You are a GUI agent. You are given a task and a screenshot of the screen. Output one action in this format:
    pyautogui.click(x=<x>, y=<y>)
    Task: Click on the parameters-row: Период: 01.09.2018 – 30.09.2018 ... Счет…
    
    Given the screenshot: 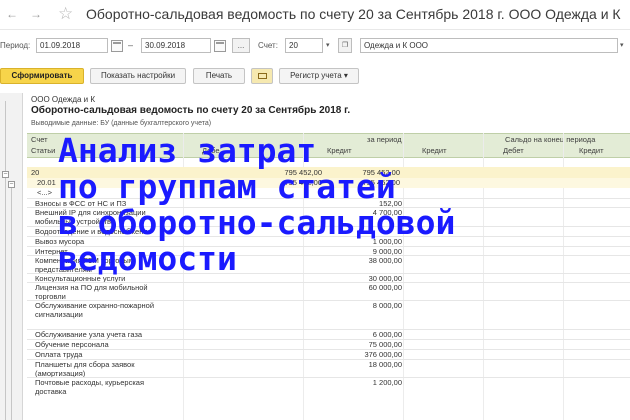 What is the action you would take?
    pyautogui.click(x=315, y=48)
    